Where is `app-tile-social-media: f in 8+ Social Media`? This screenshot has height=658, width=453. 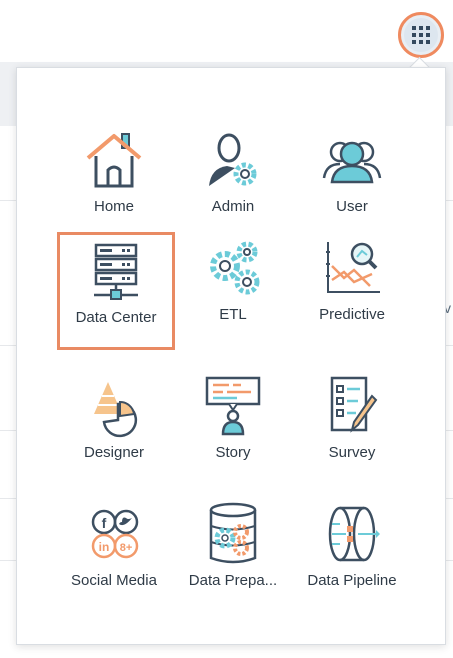 app-tile-social-media: f in 8+ Social Media is located at coordinates (114, 557).